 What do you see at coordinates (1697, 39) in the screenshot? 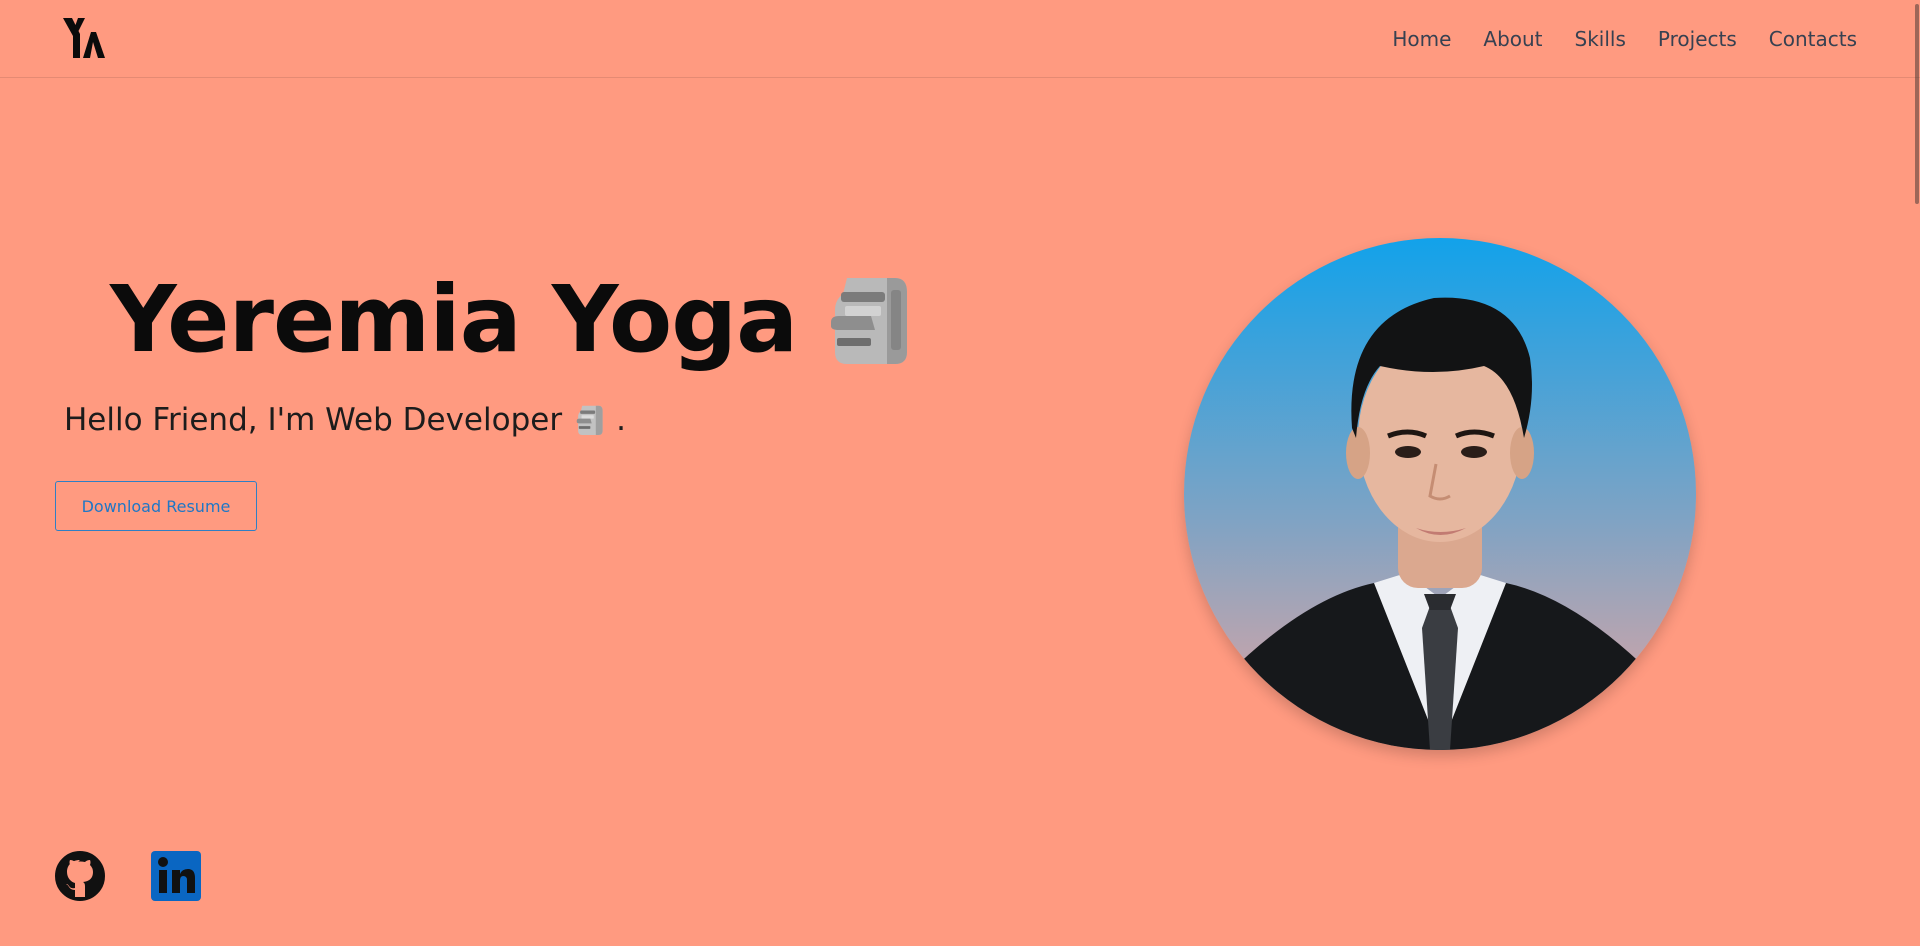
I see `nav-projects: Projects` at bounding box center [1697, 39].